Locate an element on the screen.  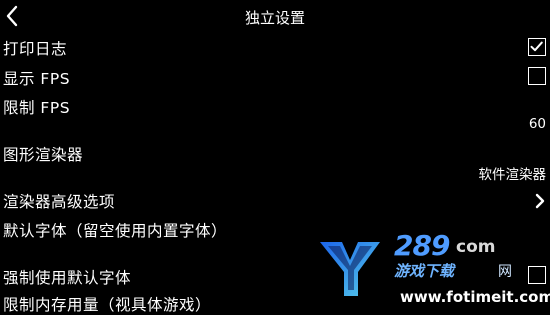
watermark-number: 289 is located at coordinates (422, 245).